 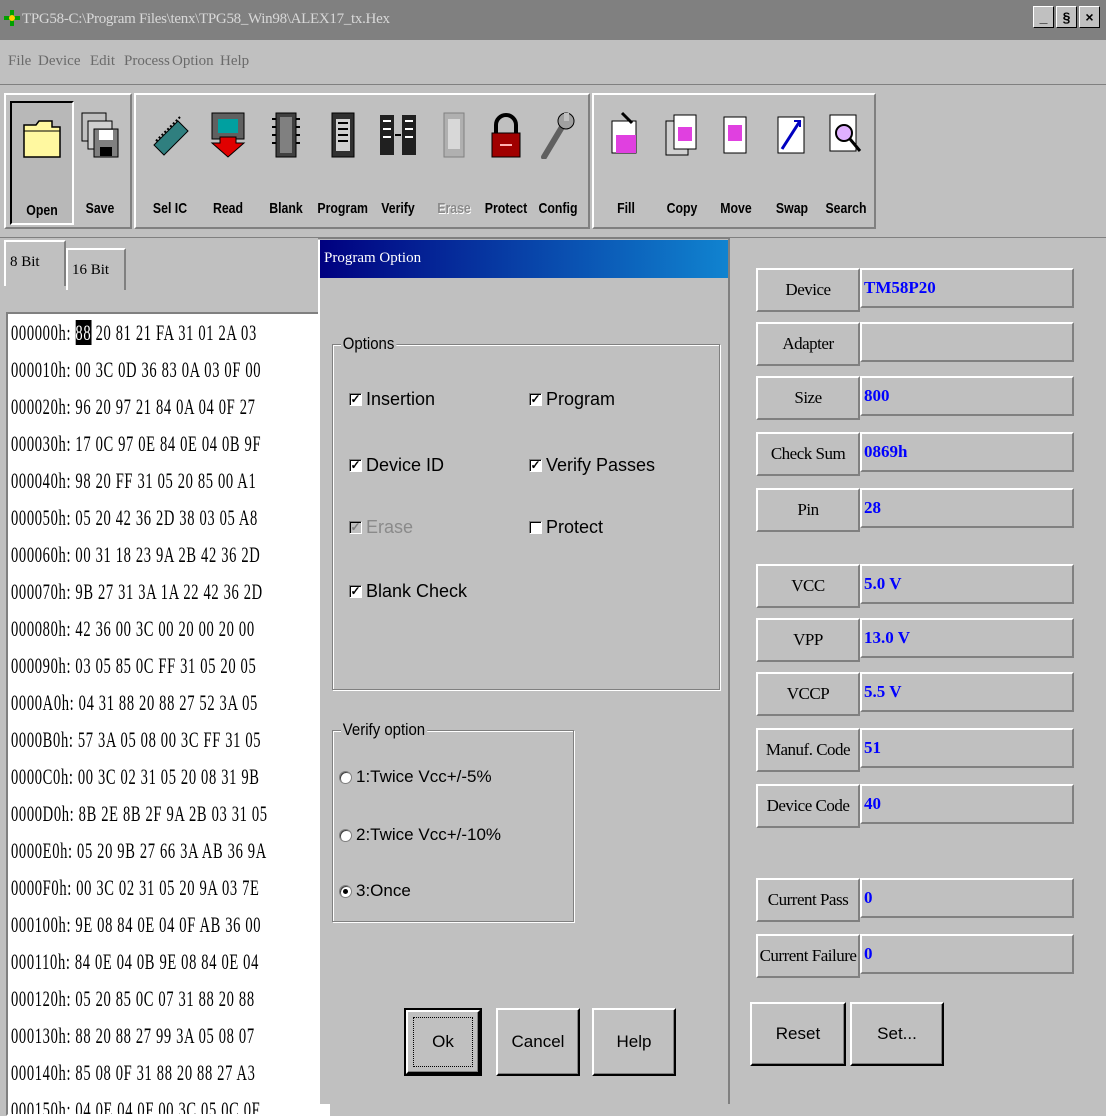 I want to click on hex-byte: 84, so click(x=83, y=961).